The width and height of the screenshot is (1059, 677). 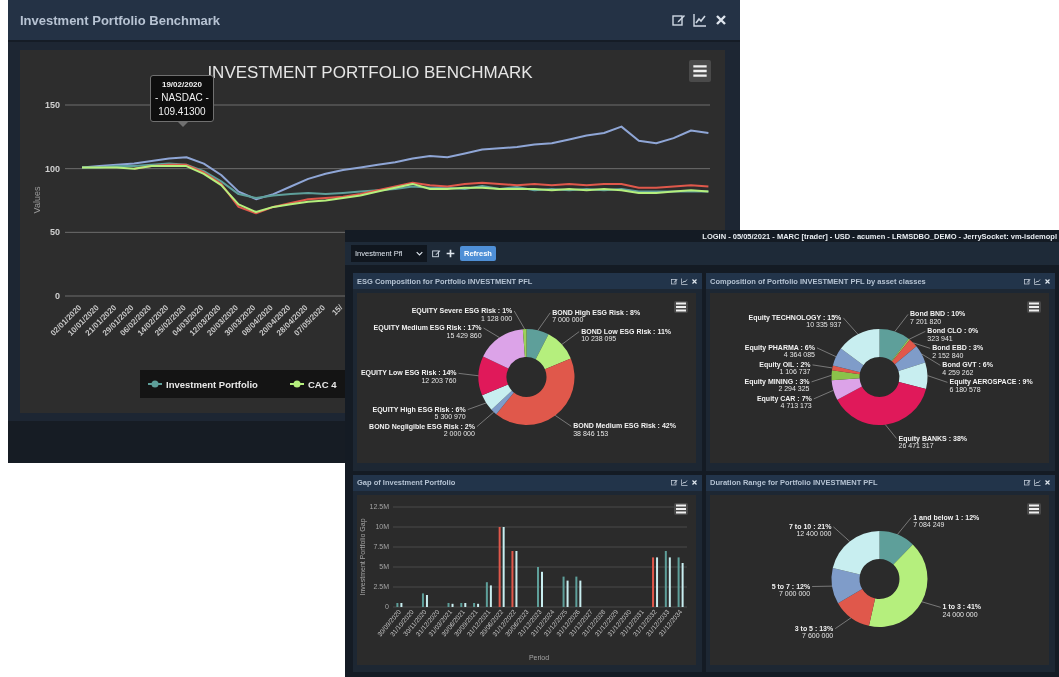 I want to click on plus-icon, so click(x=450, y=253).